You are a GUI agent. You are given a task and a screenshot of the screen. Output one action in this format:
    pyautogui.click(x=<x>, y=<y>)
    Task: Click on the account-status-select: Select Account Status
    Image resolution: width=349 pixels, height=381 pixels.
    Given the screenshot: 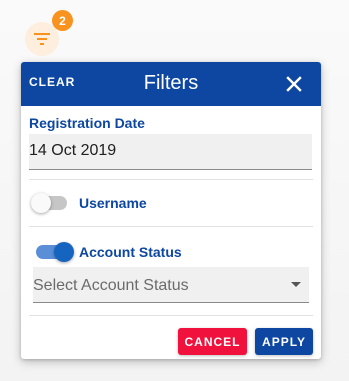 What is the action you would take?
    pyautogui.click(x=171, y=285)
    